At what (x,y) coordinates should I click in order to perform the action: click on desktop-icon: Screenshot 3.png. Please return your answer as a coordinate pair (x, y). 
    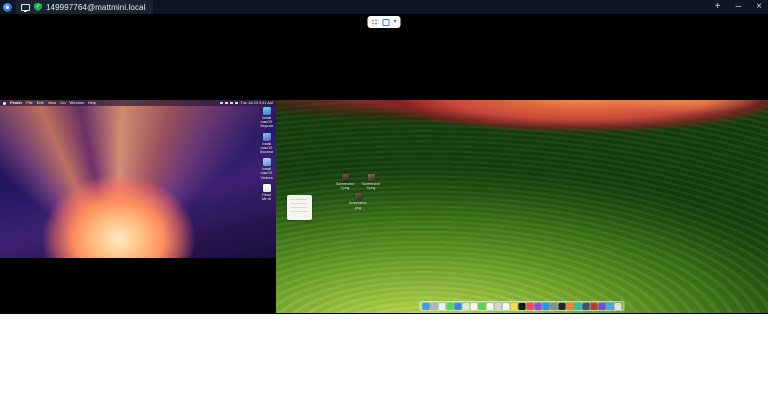
    Looking at the image, I should click on (371, 182).